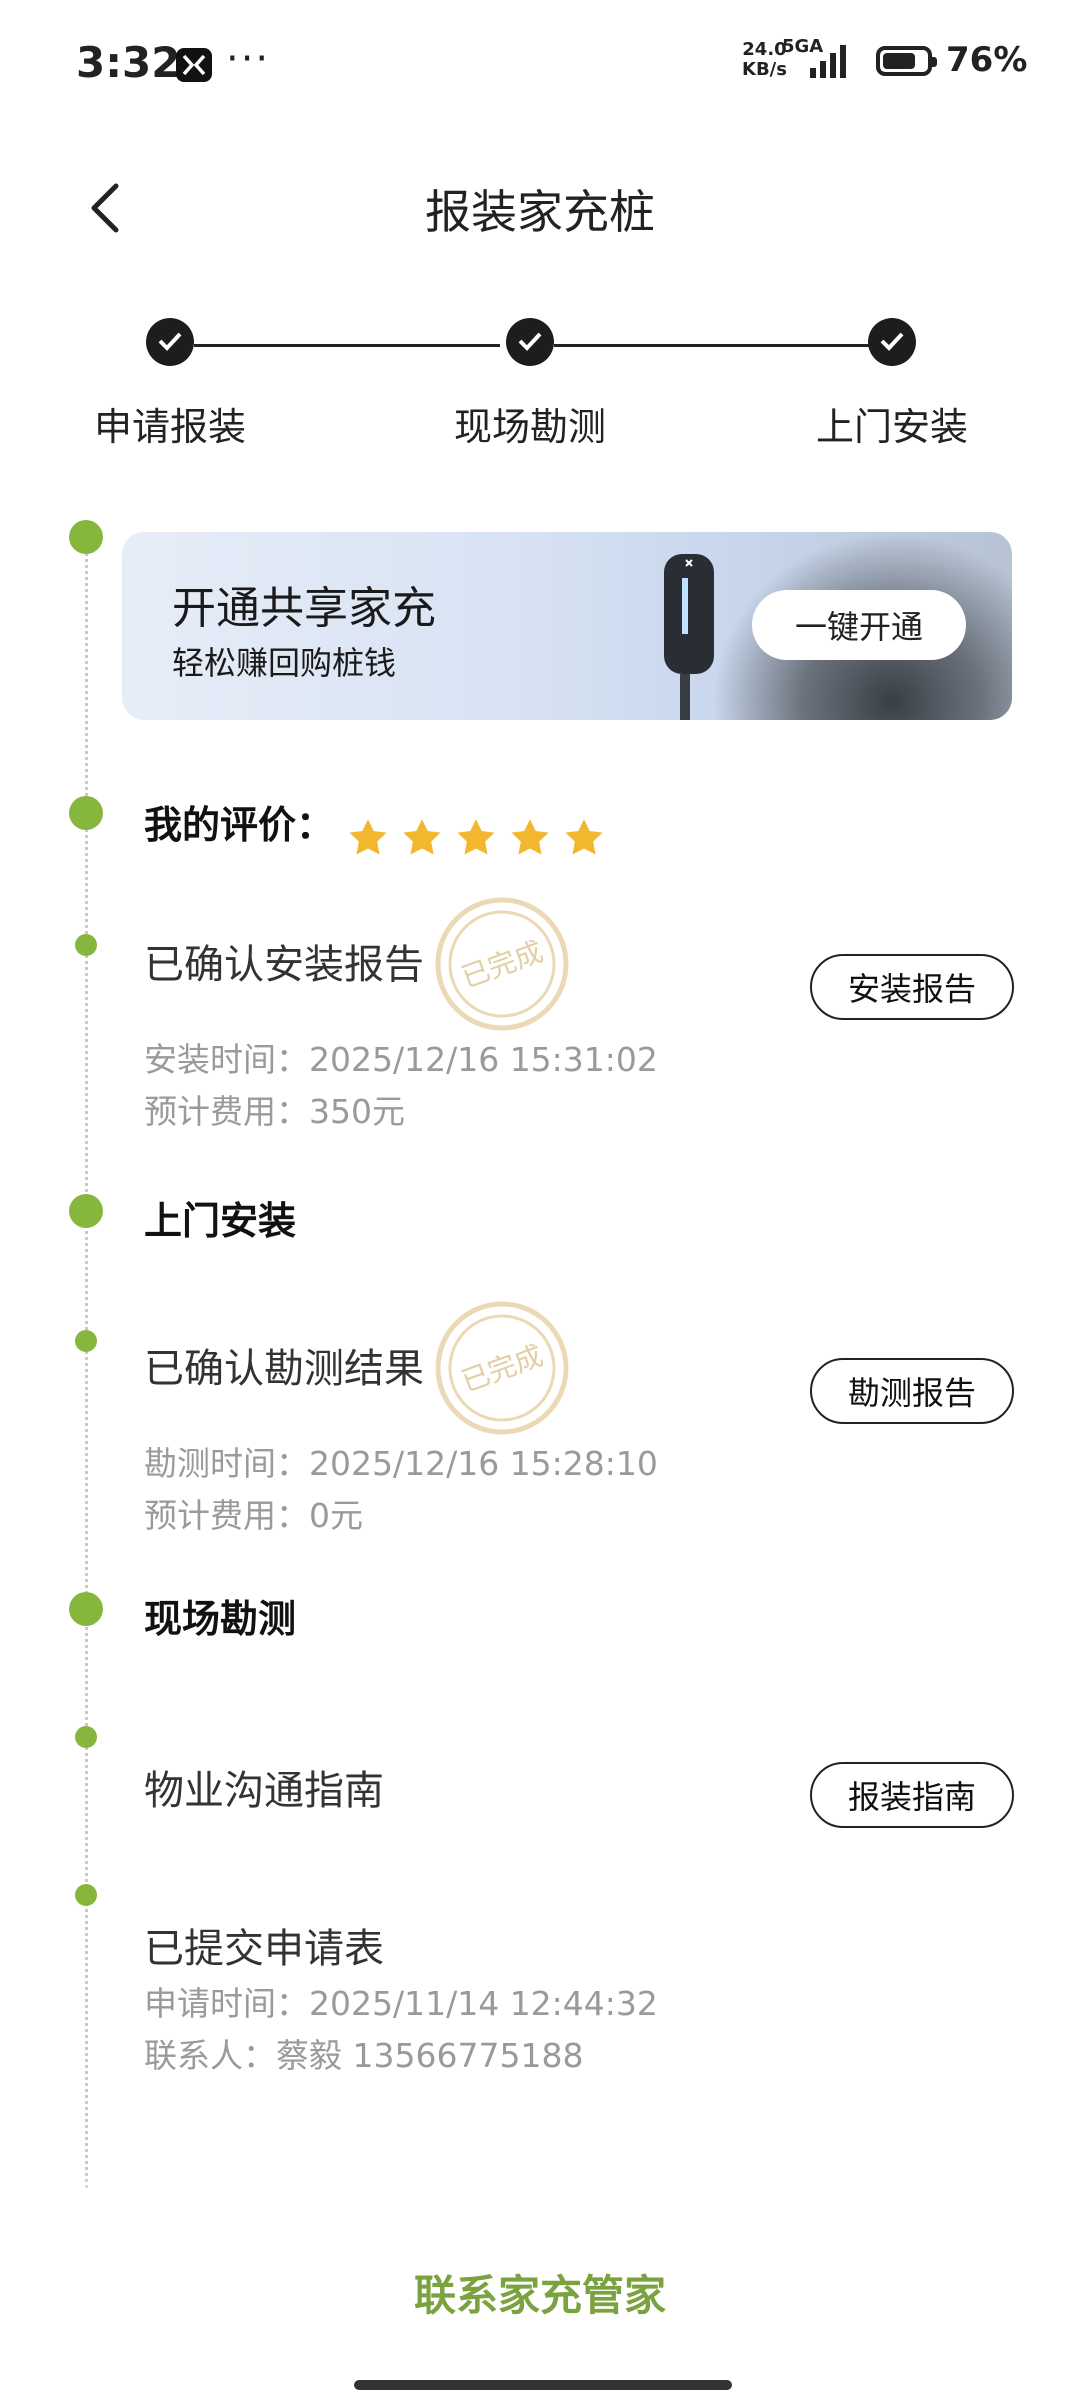 The height and width of the screenshot is (2400, 1080). What do you see at coordinates (357, 1111) in the screenshot?
I see `install-fee-value: 350元` at bounding box center [357, 1111].